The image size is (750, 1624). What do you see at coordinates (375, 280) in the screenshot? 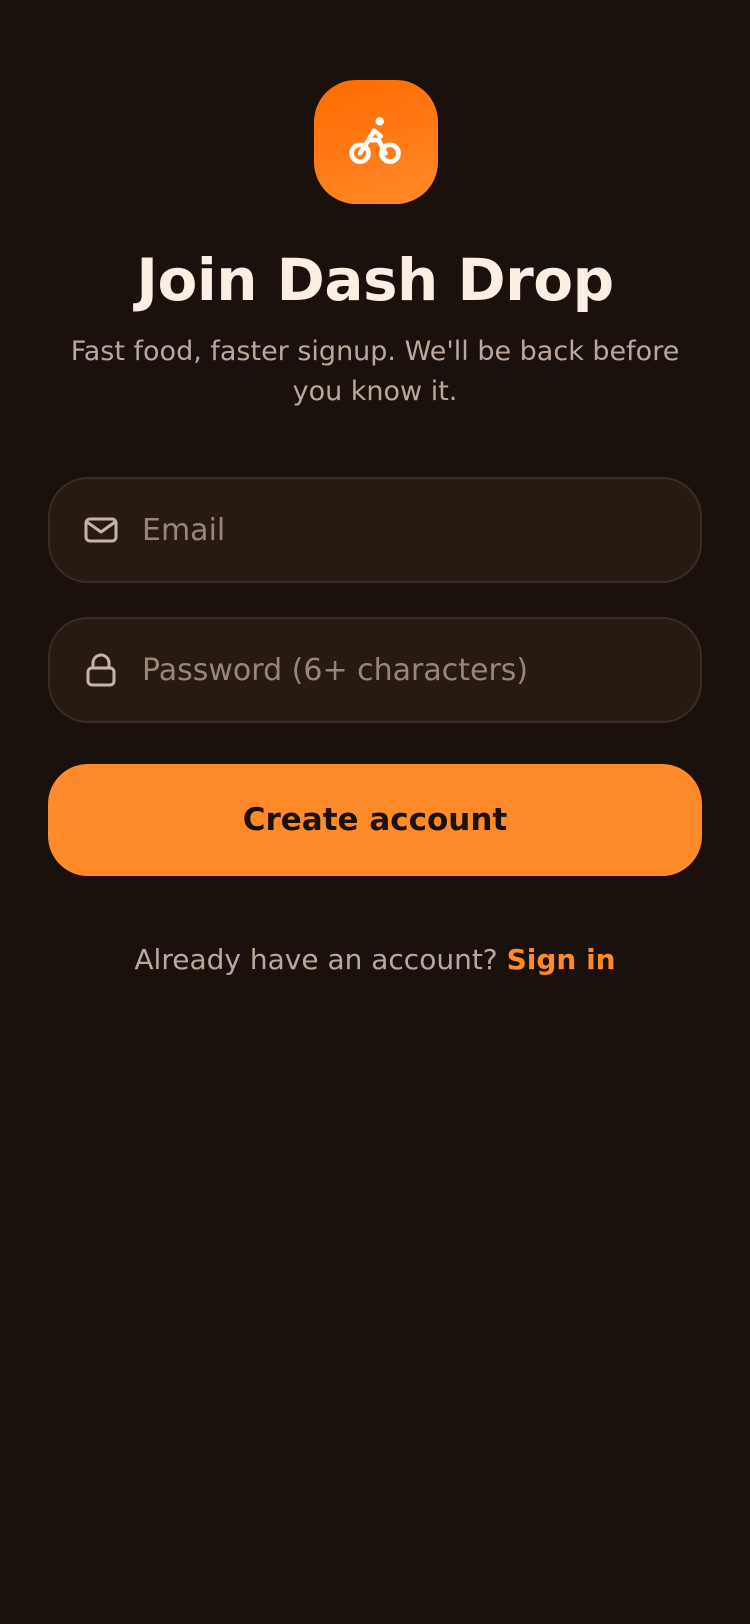
I see `page-title: Join Dash Drop` at bounding box center [375, 280].